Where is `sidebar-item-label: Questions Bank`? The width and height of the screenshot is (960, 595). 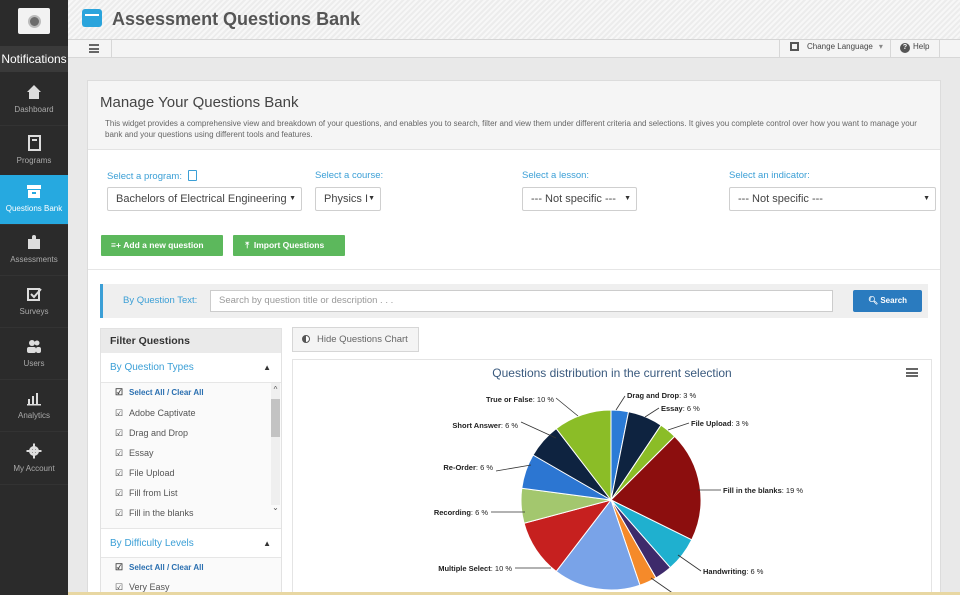 sidebar-item-label: Questions Bank is located at coordinates (34, 208).